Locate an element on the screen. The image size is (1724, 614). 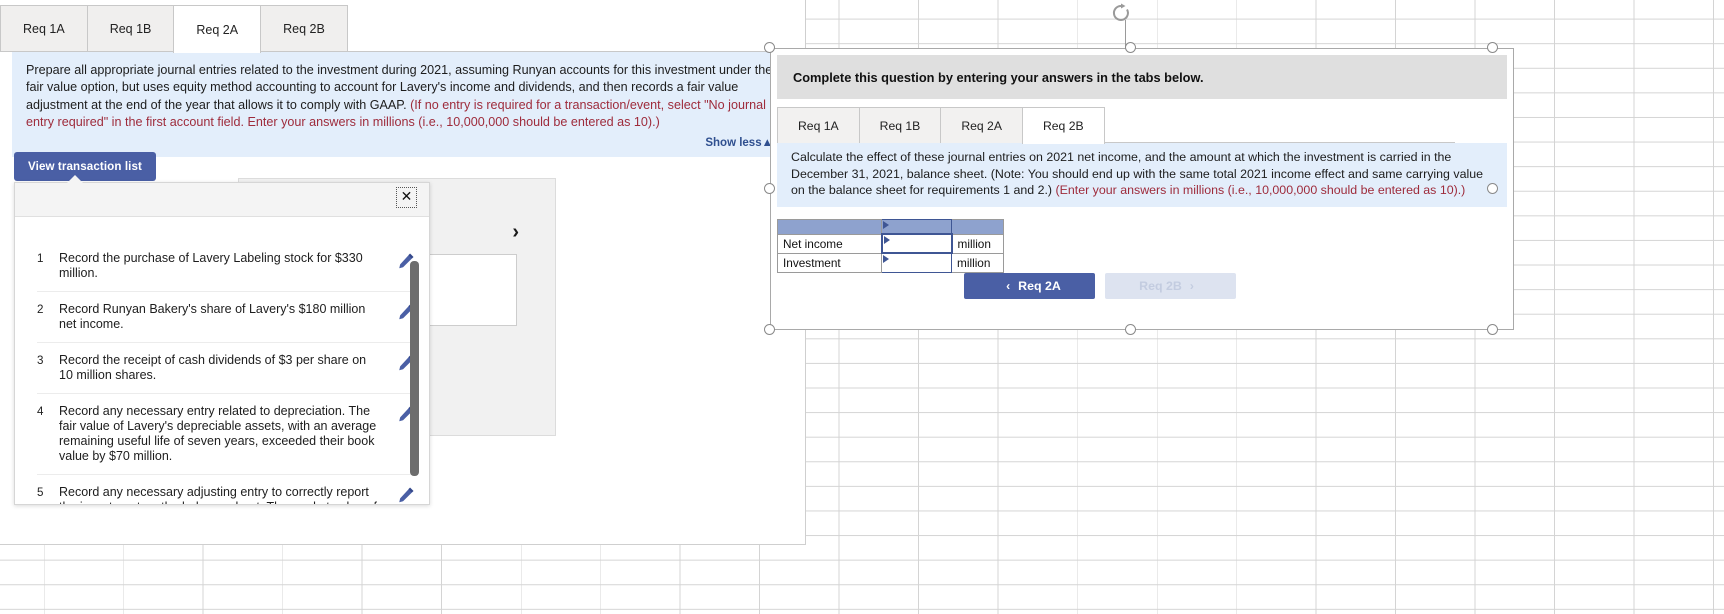
answer-row-label: Net income is located at coordinates (829, 243).